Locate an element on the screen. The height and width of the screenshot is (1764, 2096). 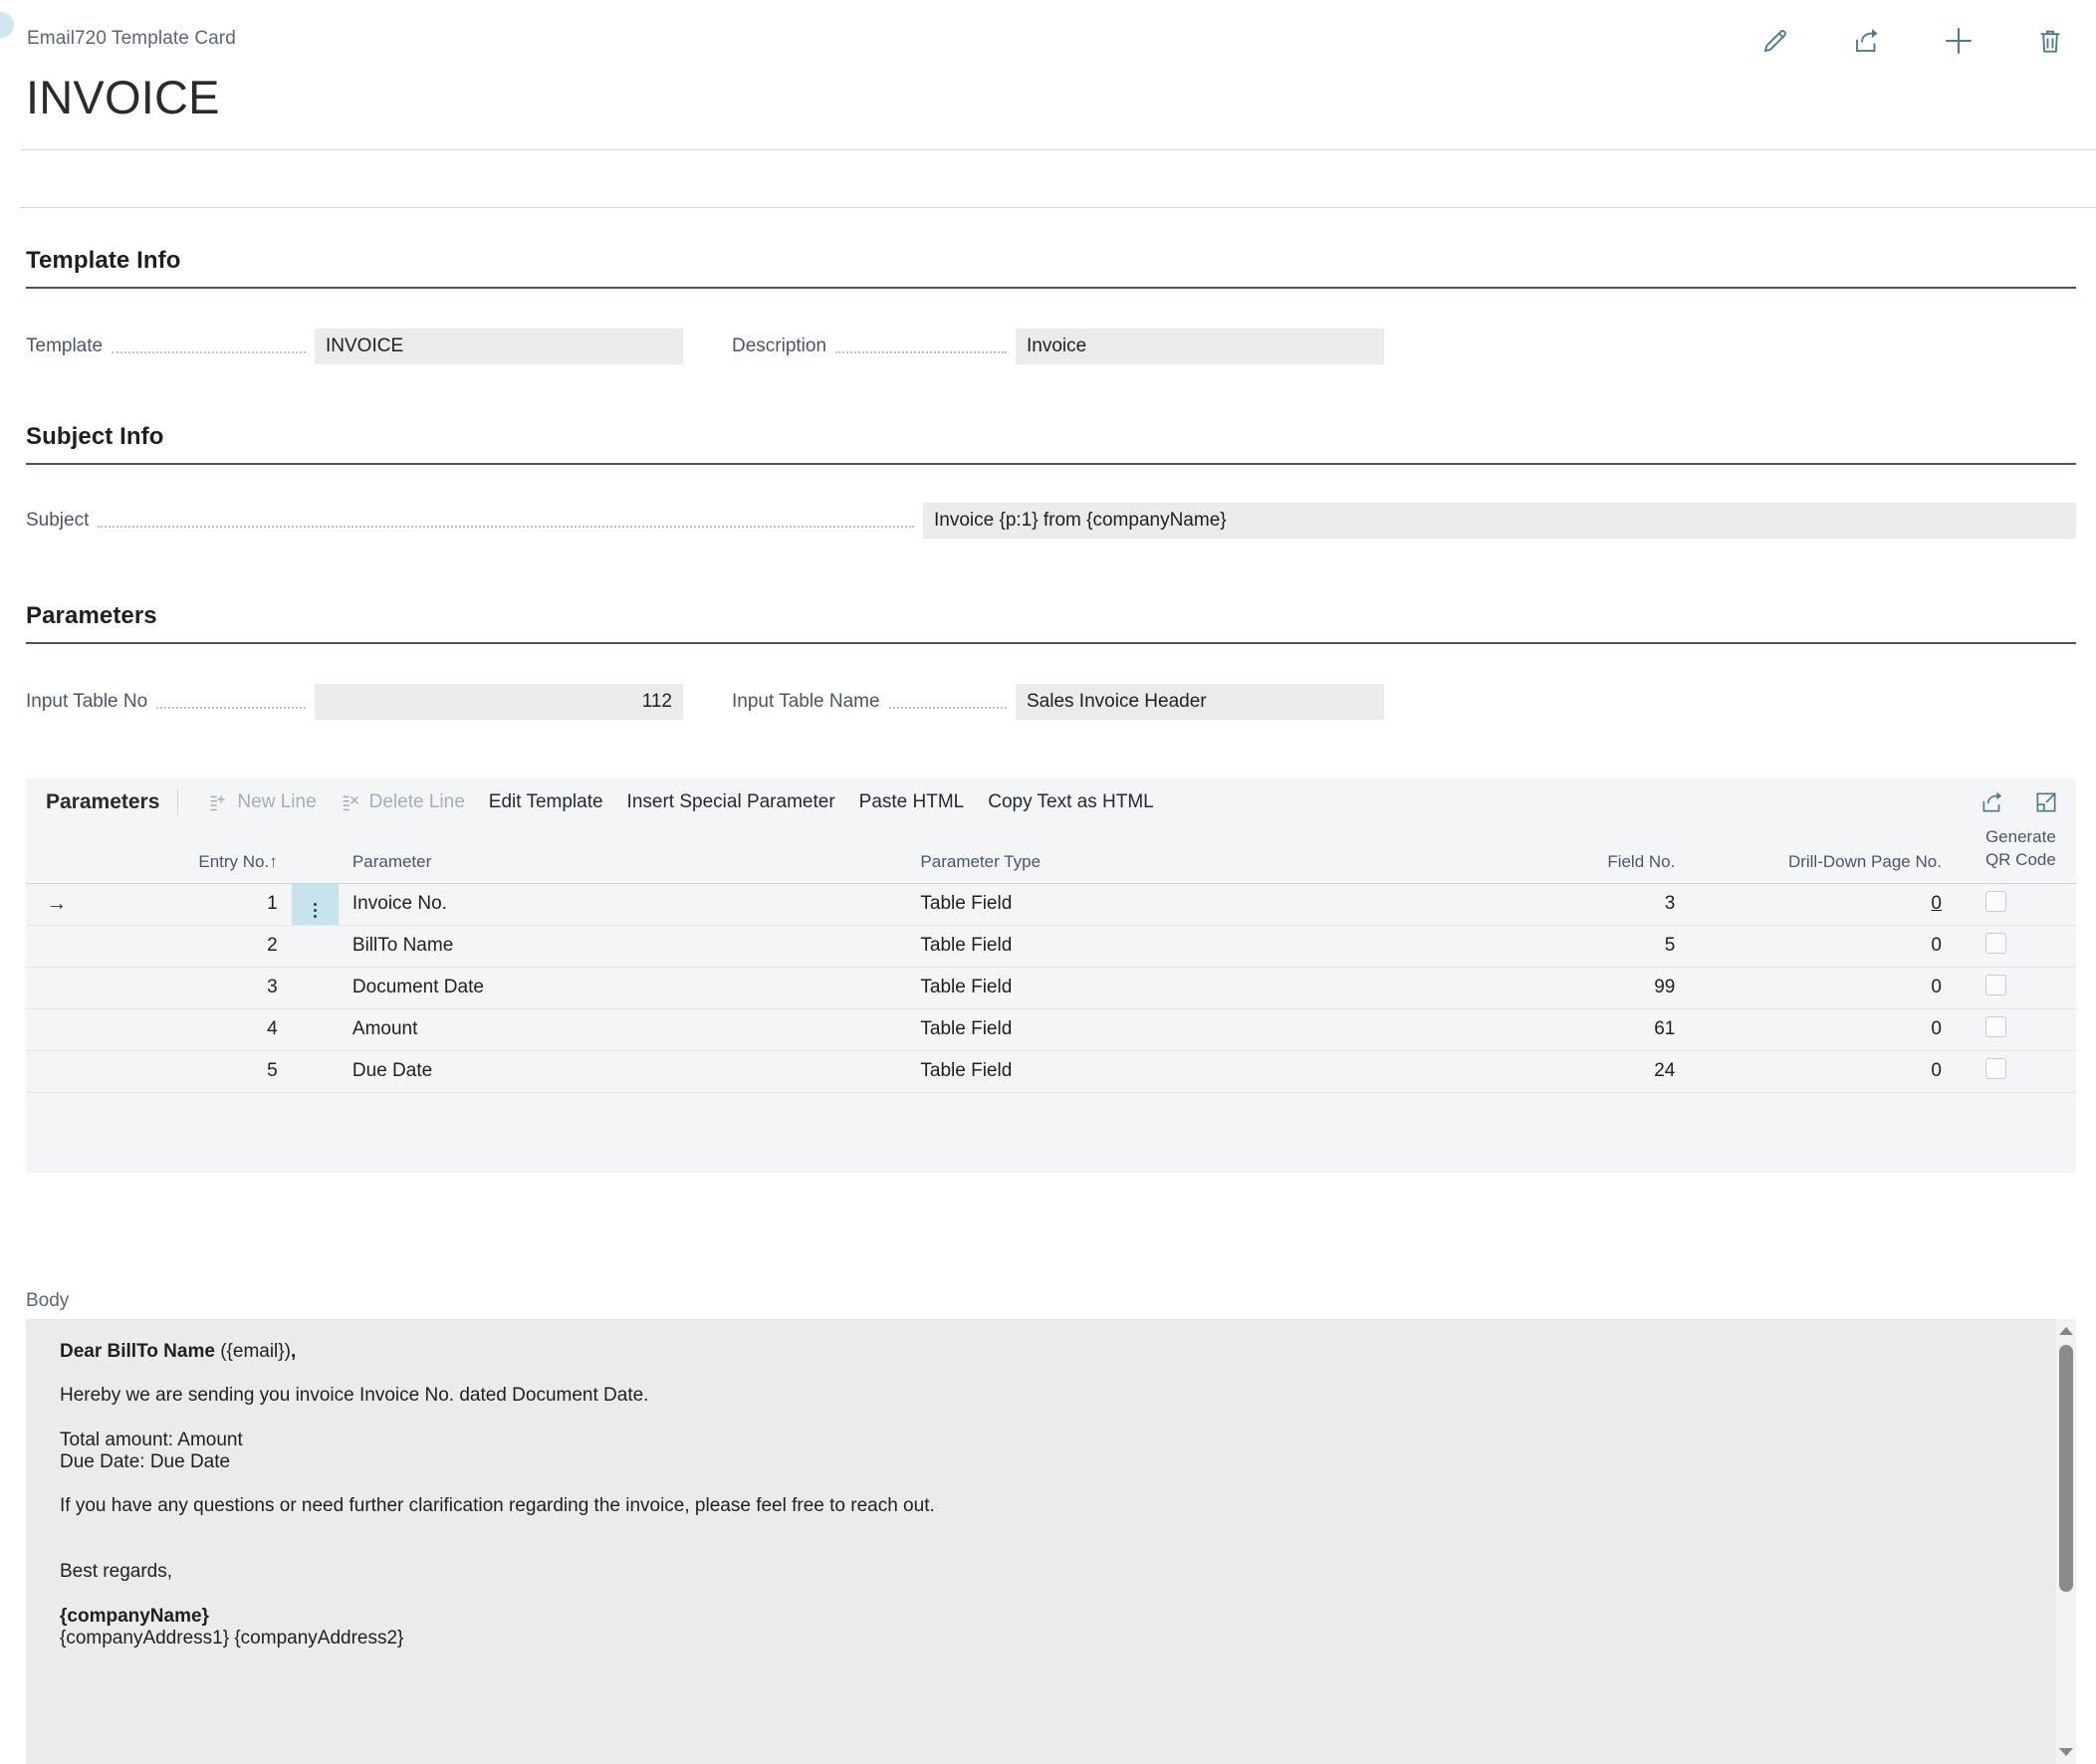
scroll-up-button is located at coordinates (2065, 1331).